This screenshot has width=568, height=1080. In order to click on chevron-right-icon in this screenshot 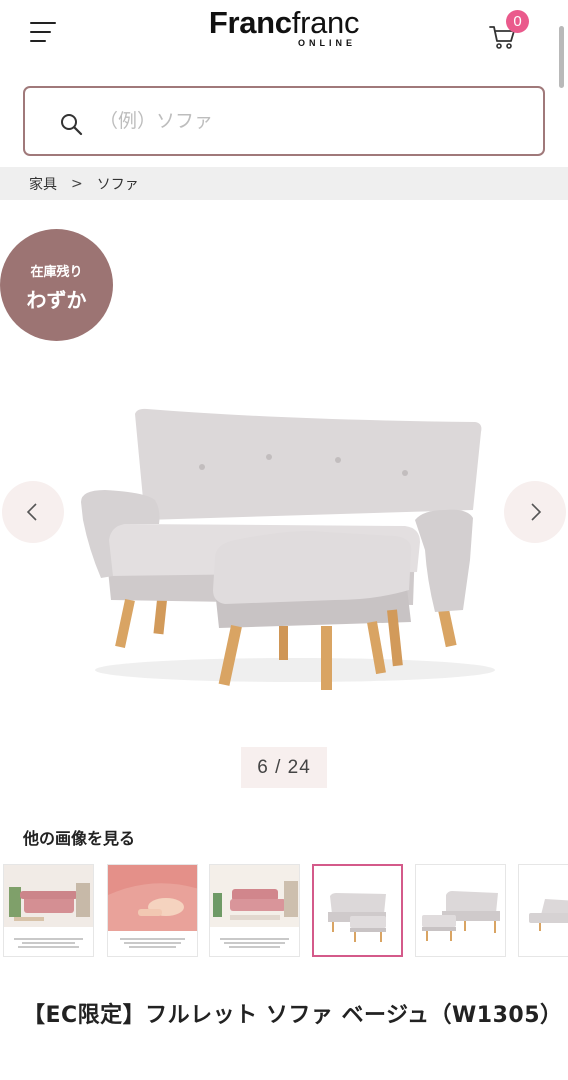, I will do `click(536, 512)`.